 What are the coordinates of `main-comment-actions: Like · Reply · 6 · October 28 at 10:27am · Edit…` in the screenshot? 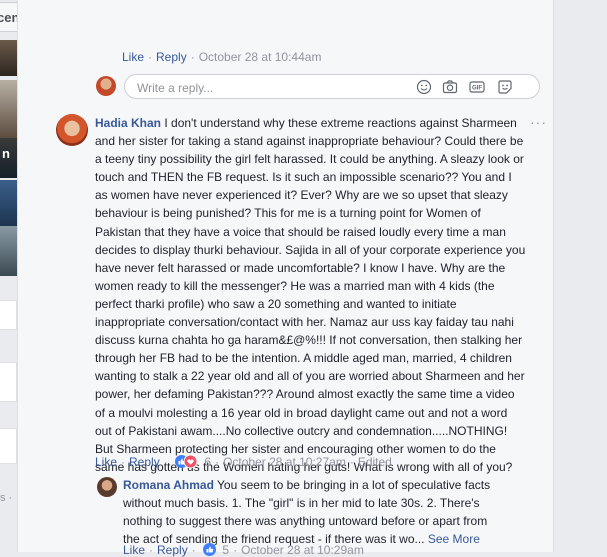 It's located at (243, 461).